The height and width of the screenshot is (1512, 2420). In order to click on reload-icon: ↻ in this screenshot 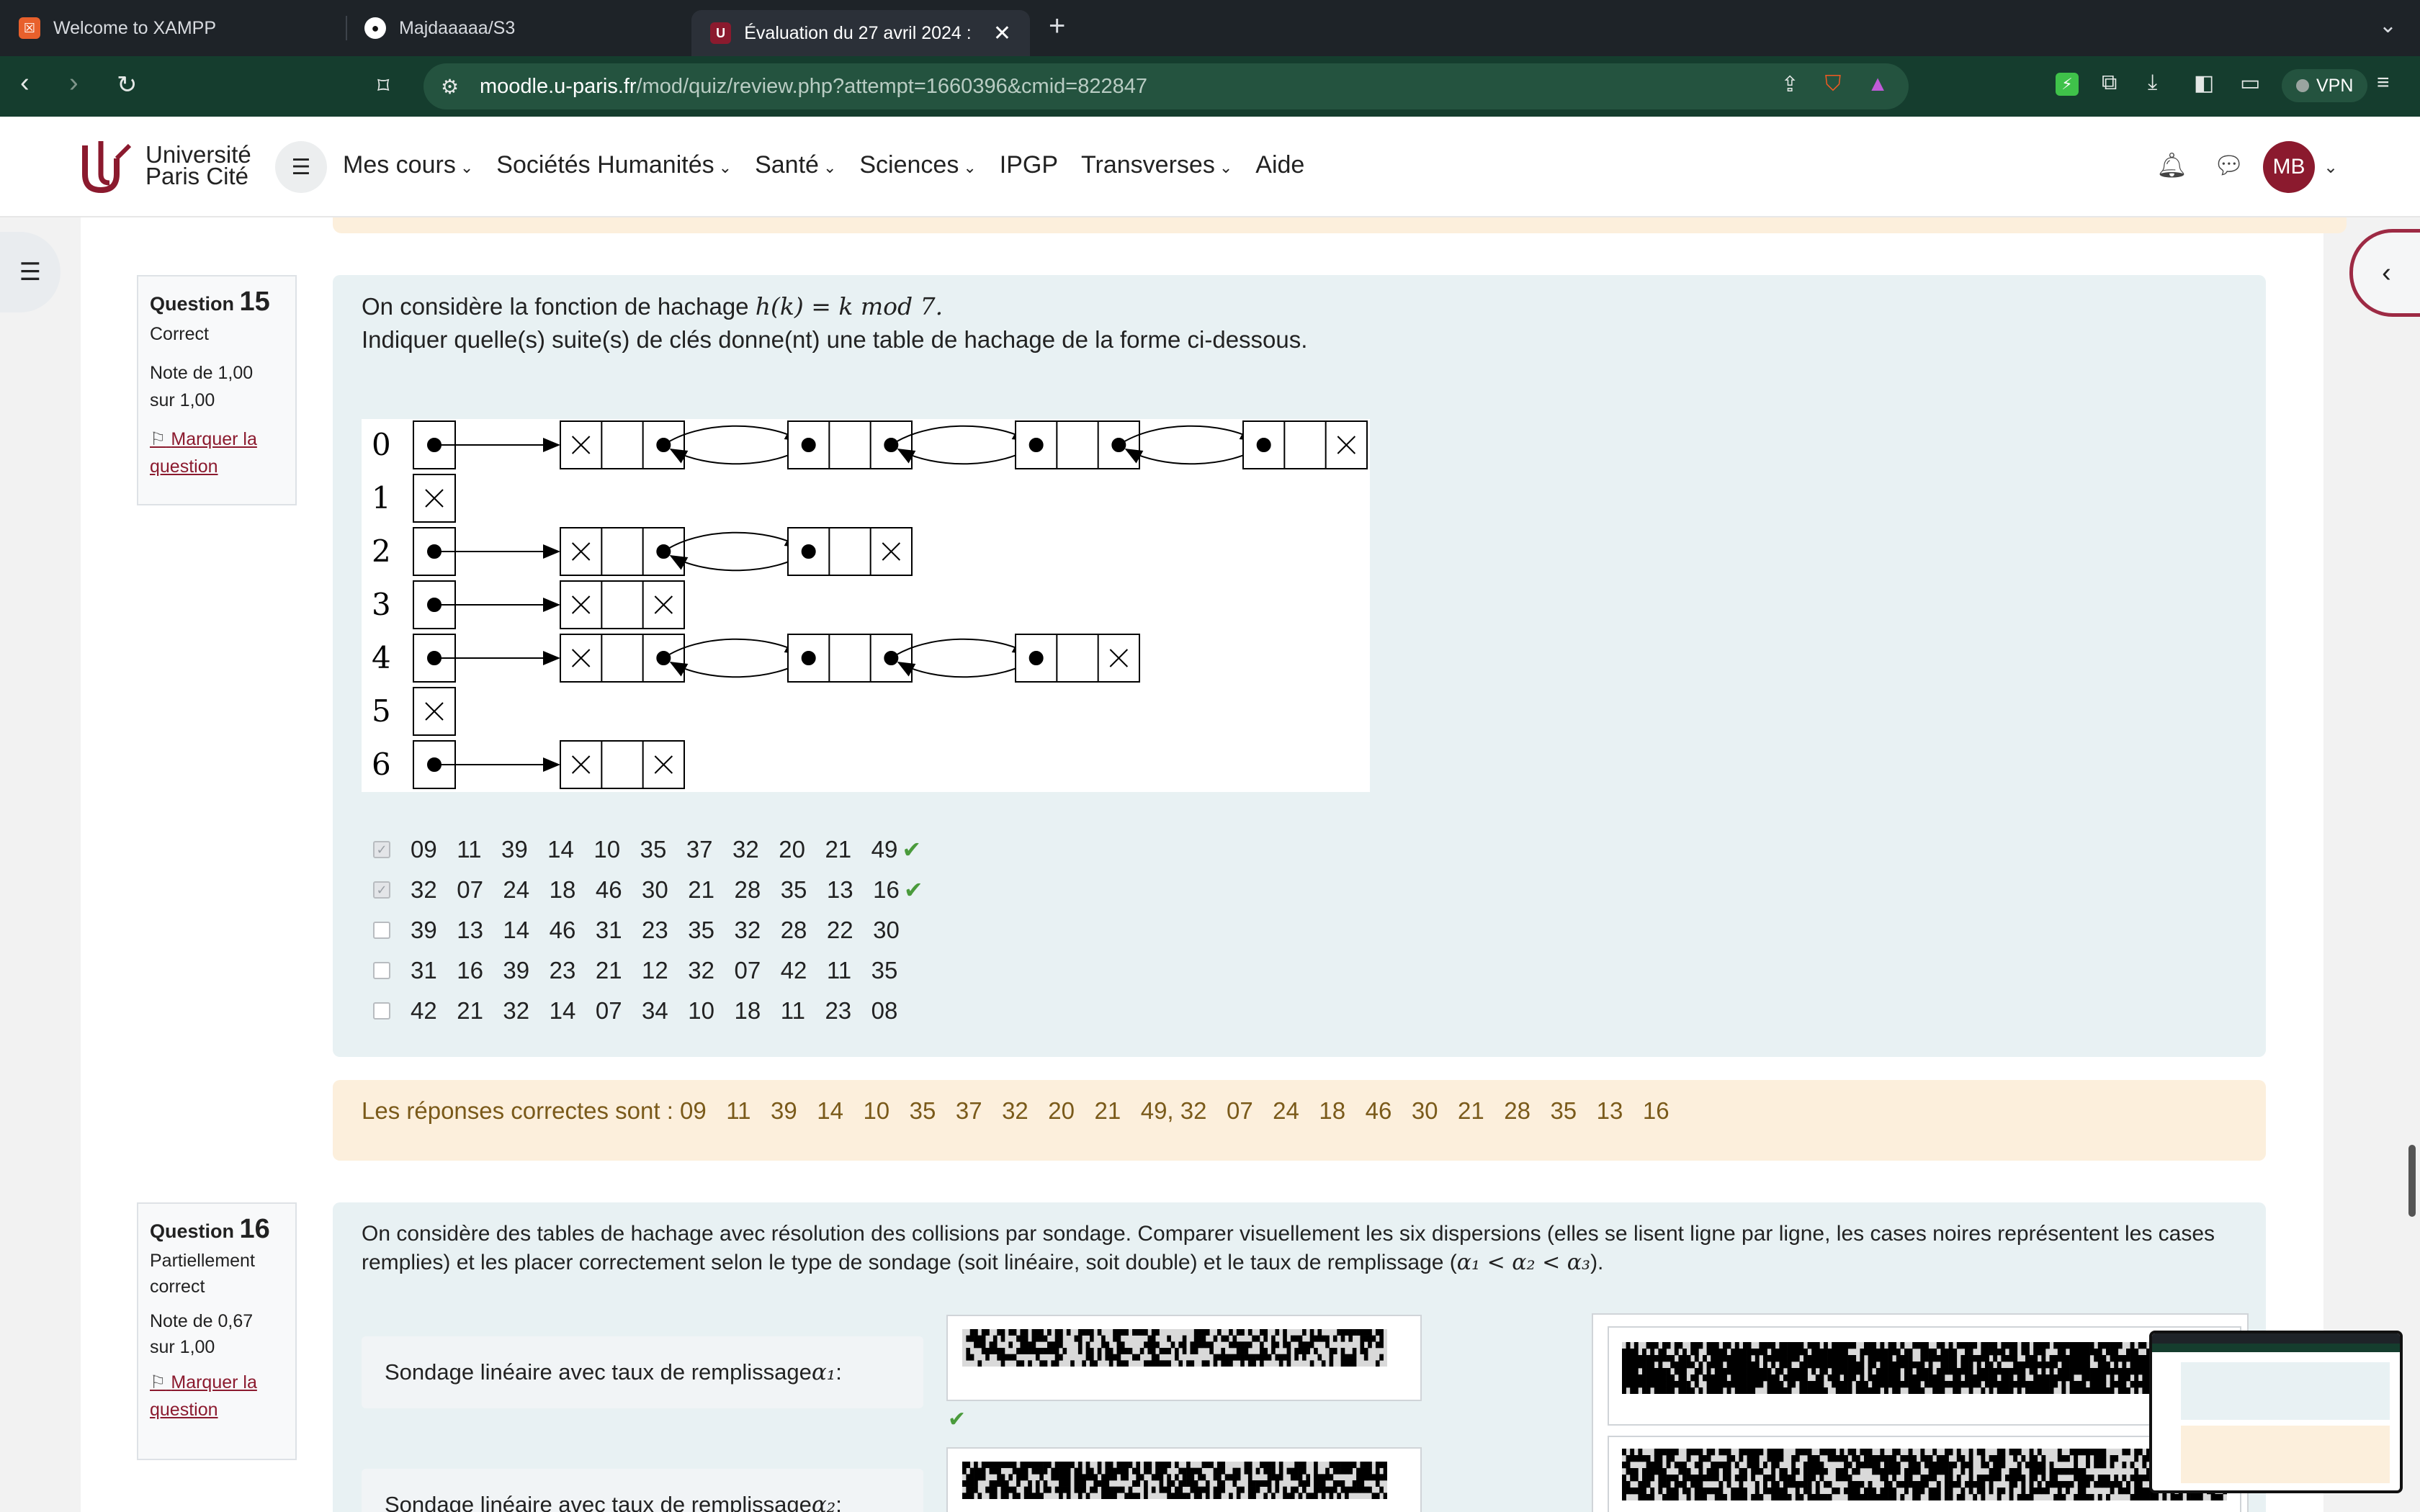, I will do `click(128, 85)`.